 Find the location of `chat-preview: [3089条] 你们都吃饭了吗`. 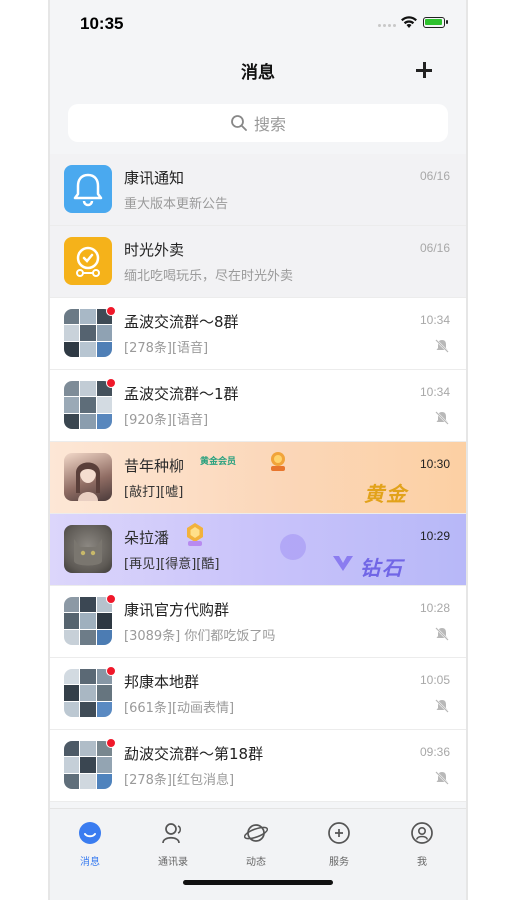

chat-preview: [3089条] 你们都吃饭了吗 is located at coordinates (200, 636).